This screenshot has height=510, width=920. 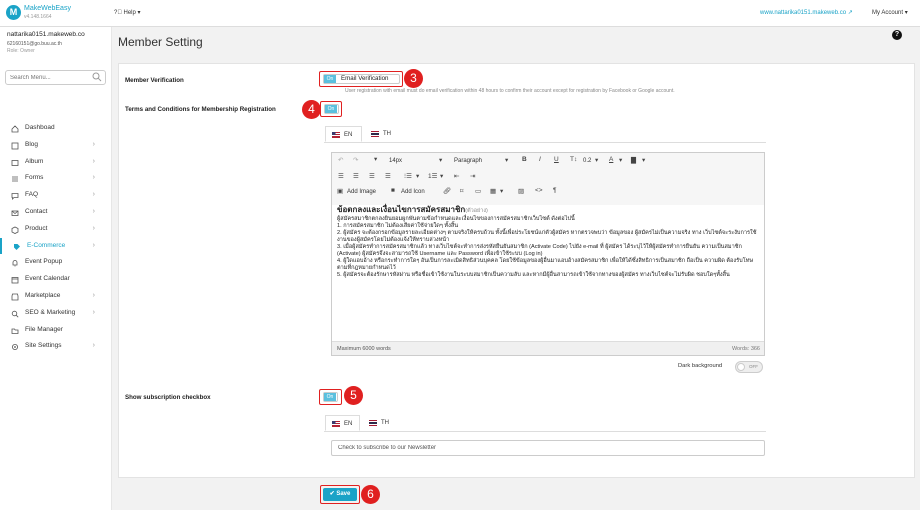 I want to click on align-right-icon: ☰, so click(x=372, y=176).